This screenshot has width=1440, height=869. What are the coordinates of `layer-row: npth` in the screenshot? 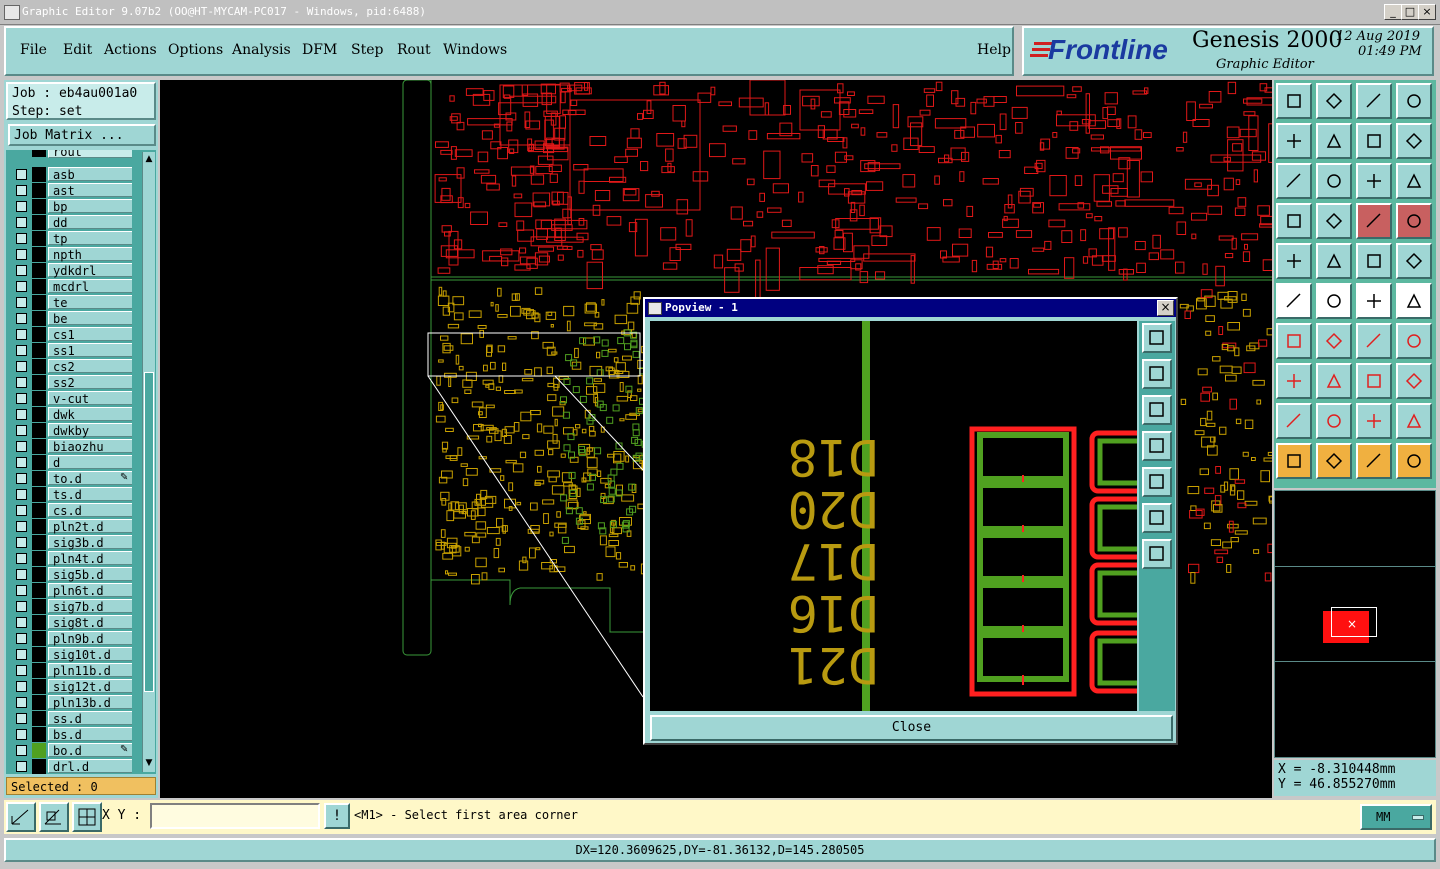 It's located at (72, 254).